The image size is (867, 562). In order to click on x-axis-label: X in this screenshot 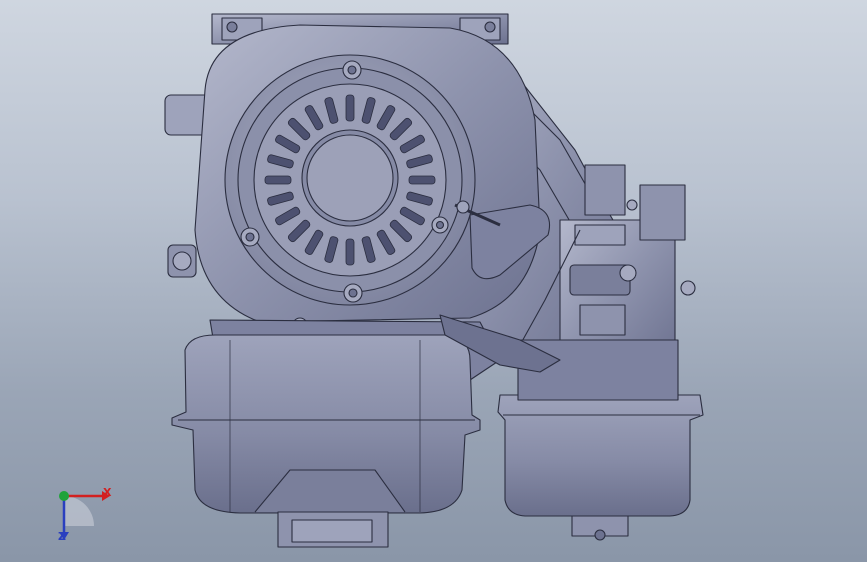, I will do `click(107, 492)`.